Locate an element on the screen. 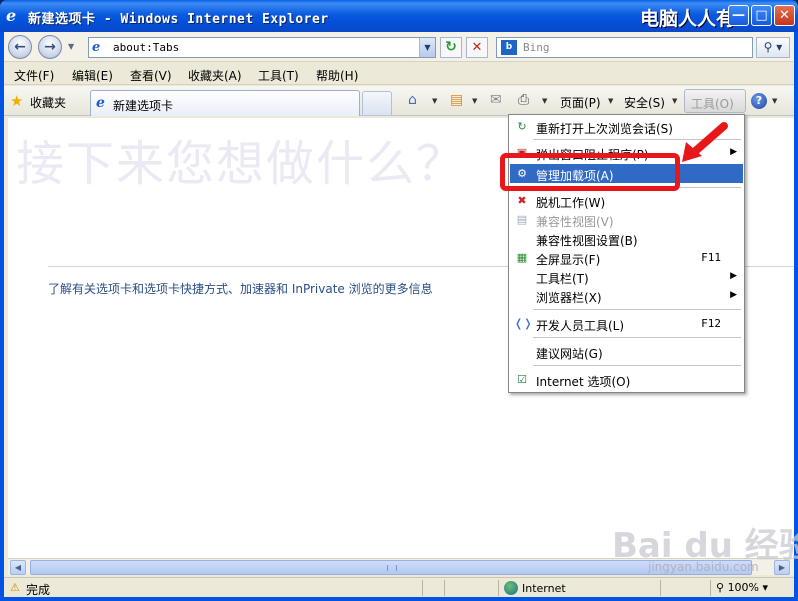  menu-item-label: 兼容性视图(V) is located at coordinates (575, 222).